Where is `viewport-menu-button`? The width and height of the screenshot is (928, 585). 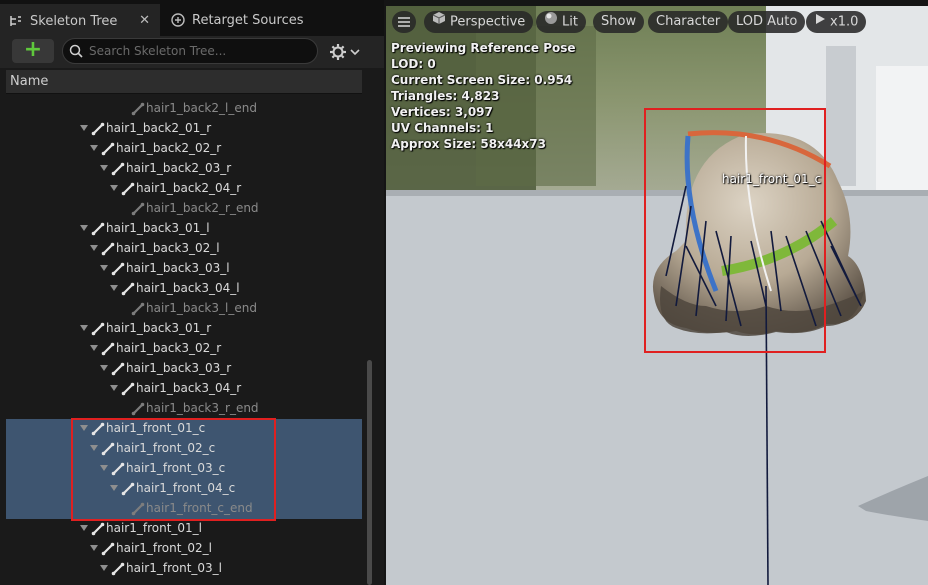 viewport-menu-button is located at coordinates (404, 22).